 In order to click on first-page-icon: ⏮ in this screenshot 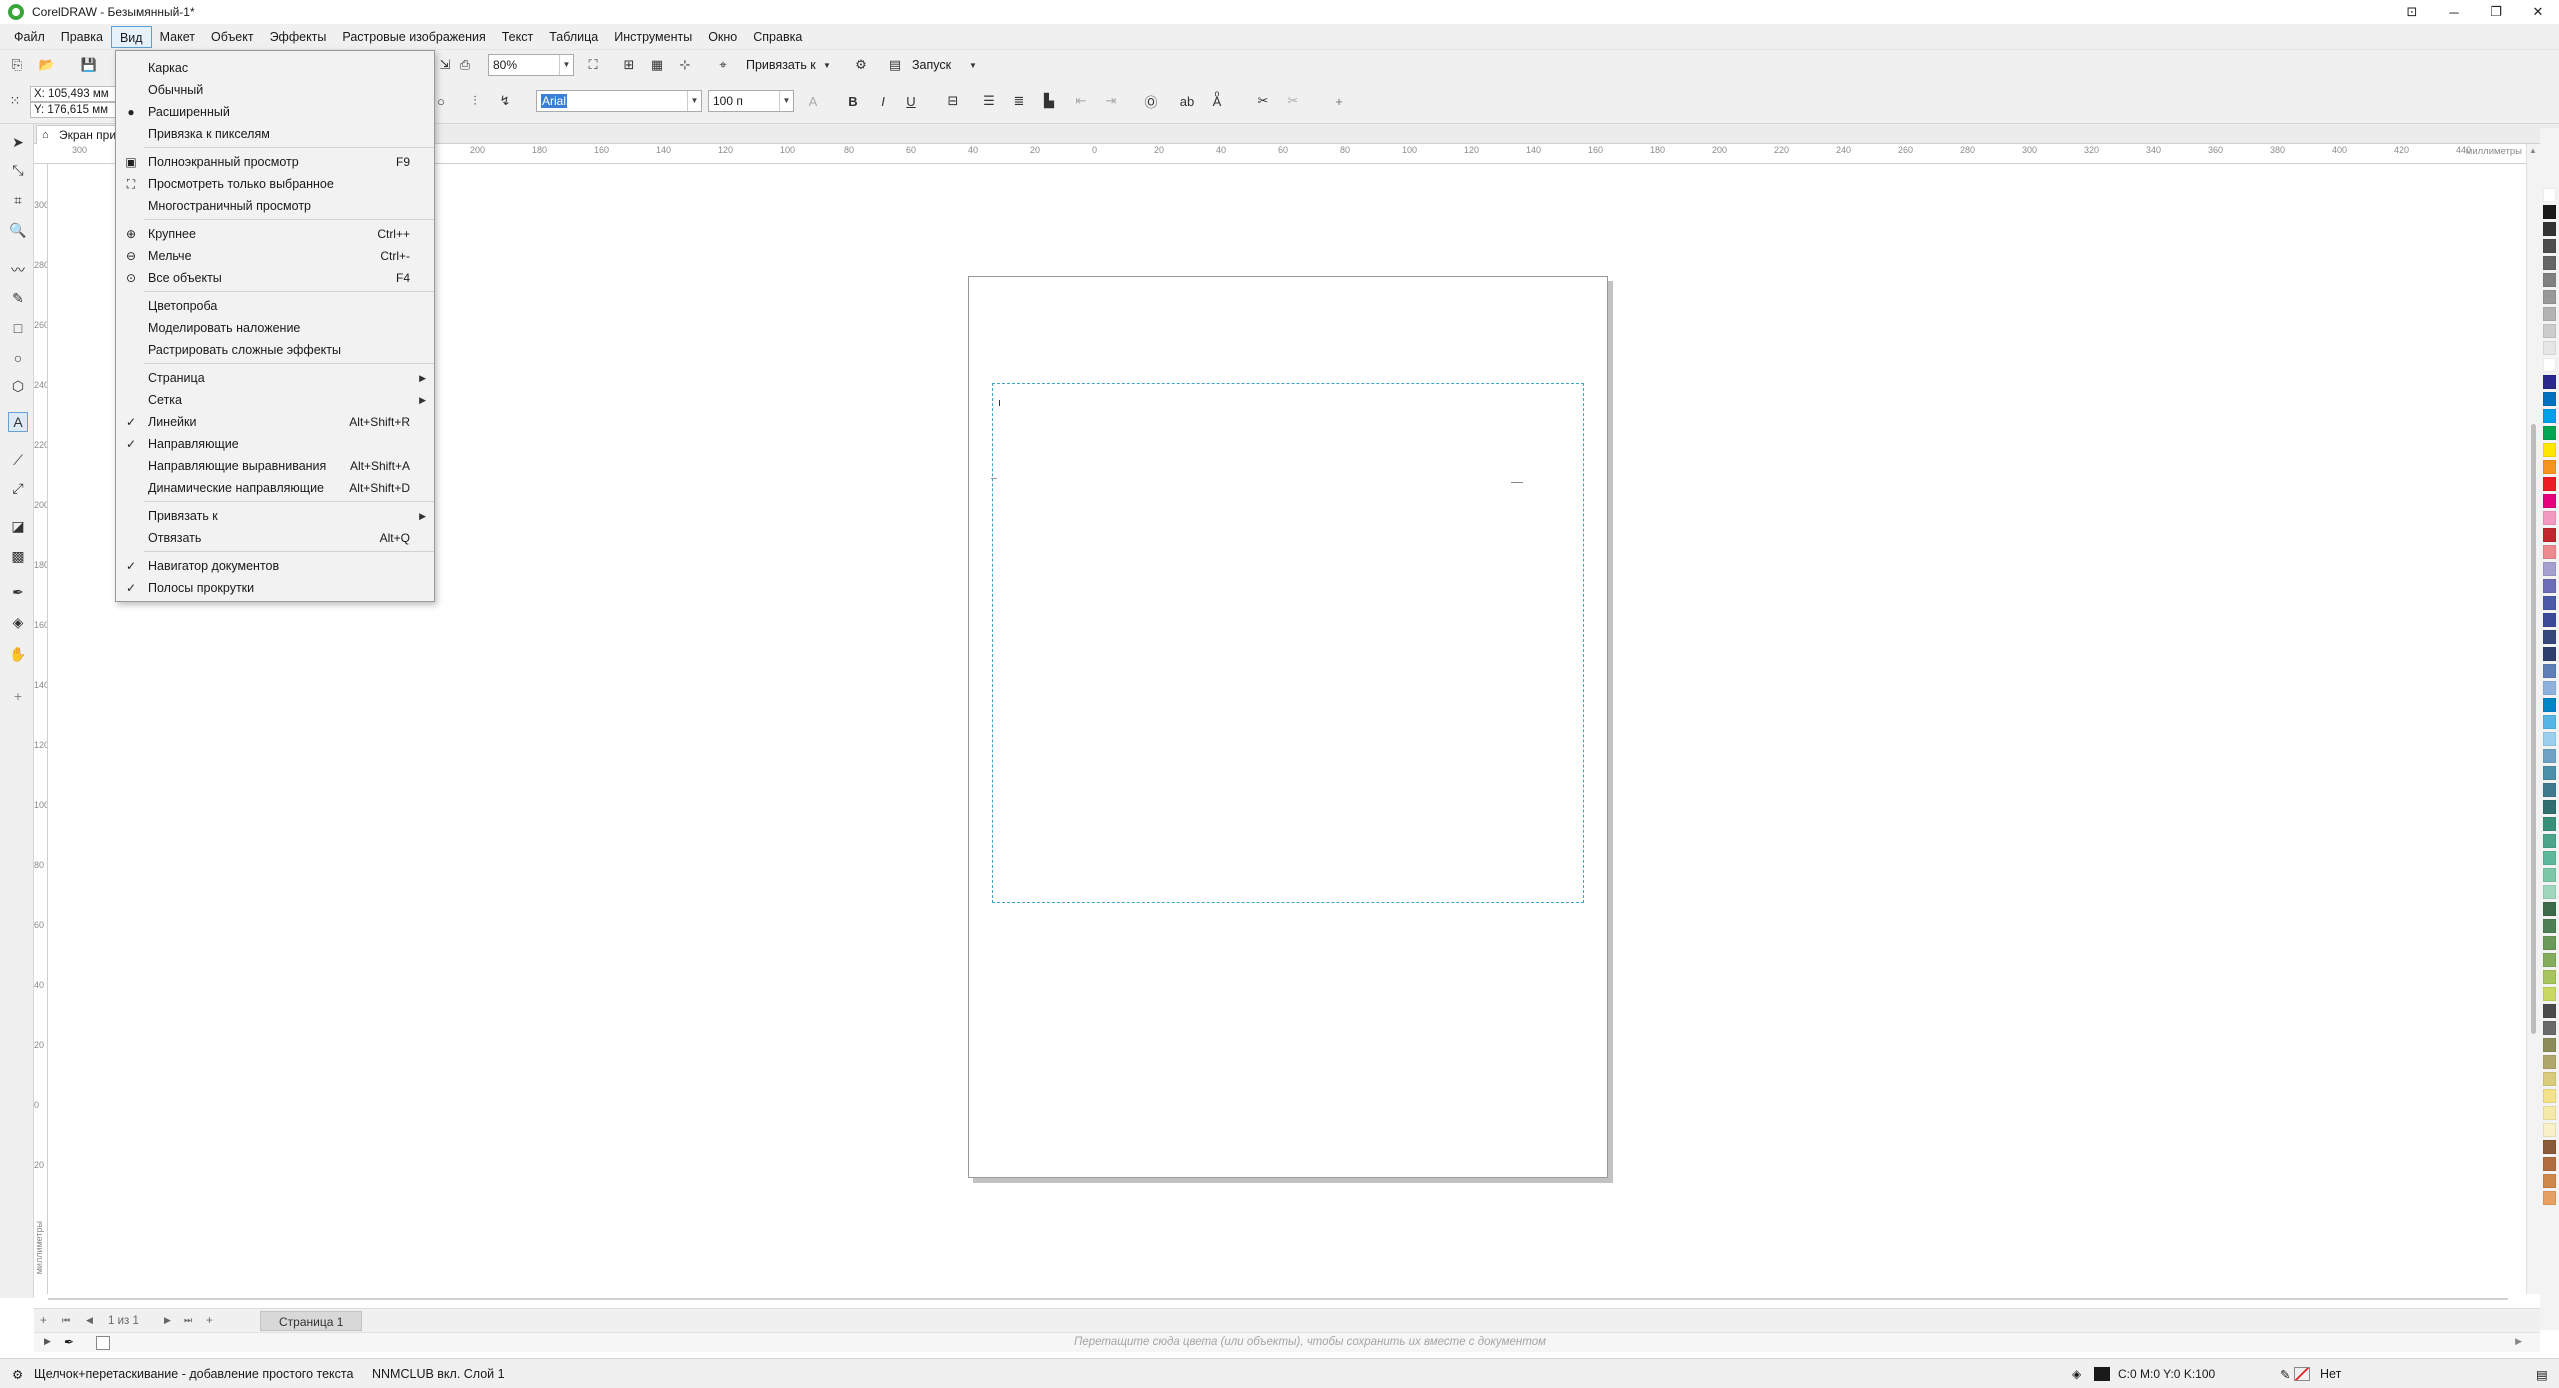, I will do `click(66, 1320)`.